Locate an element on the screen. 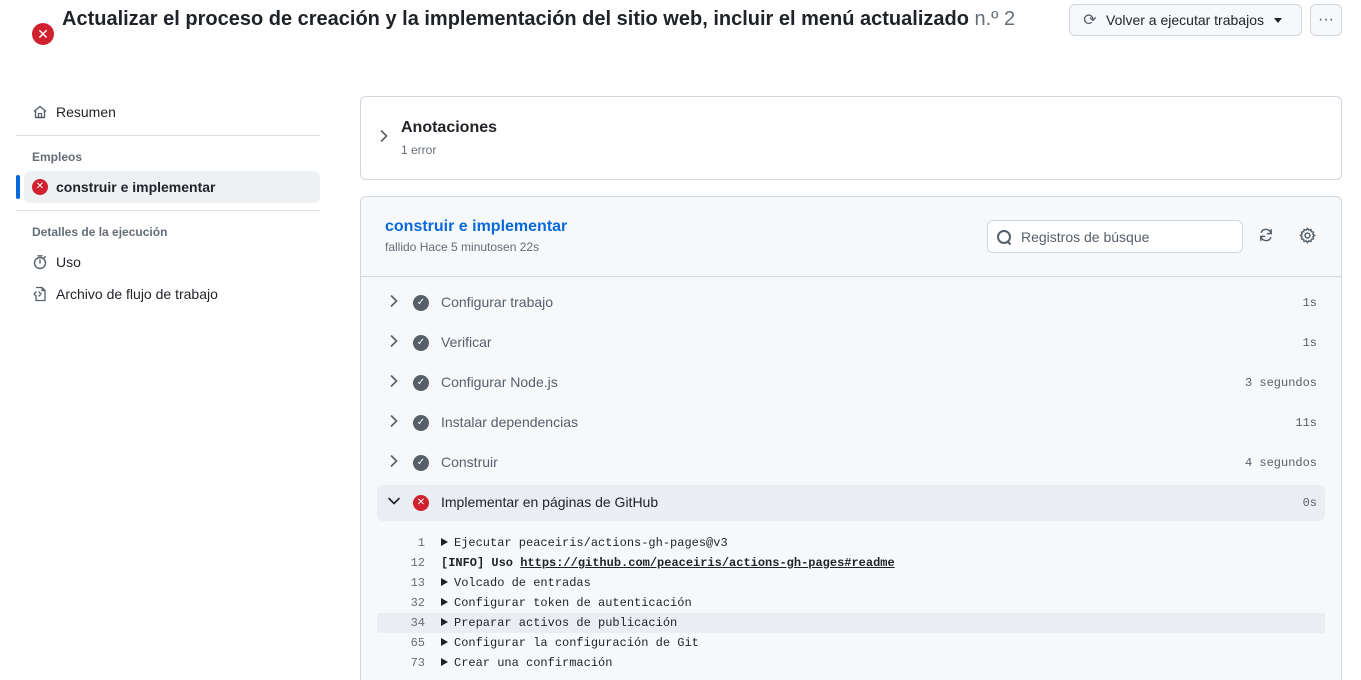 Image resolution: width=1361 pixels, height=680 pixels. step-name: Configurar Node.js is located at coordinates (499, 382).